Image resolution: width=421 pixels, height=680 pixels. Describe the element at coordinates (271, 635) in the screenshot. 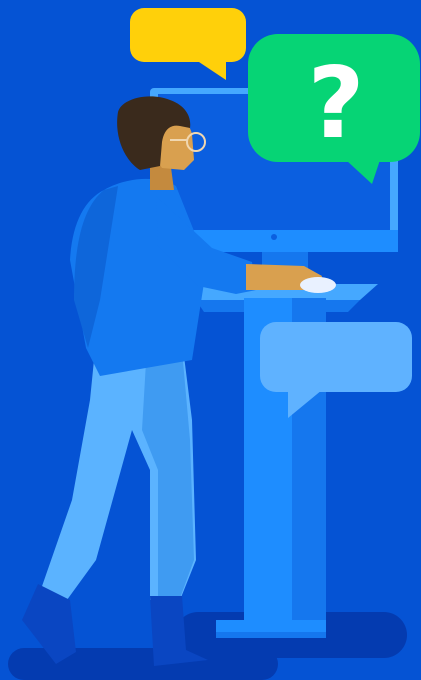

I see `stand-base-edge` at that location.